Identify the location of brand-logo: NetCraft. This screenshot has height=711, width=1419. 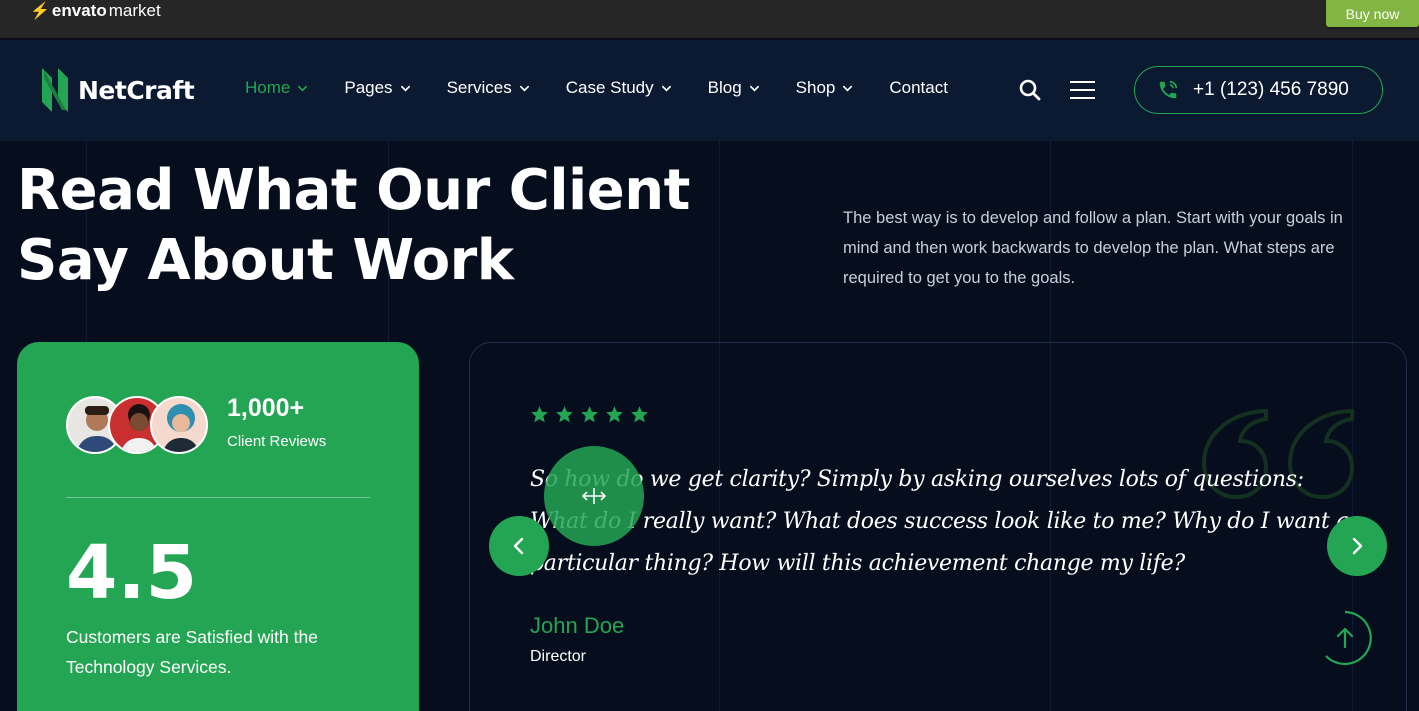
(117, 90).